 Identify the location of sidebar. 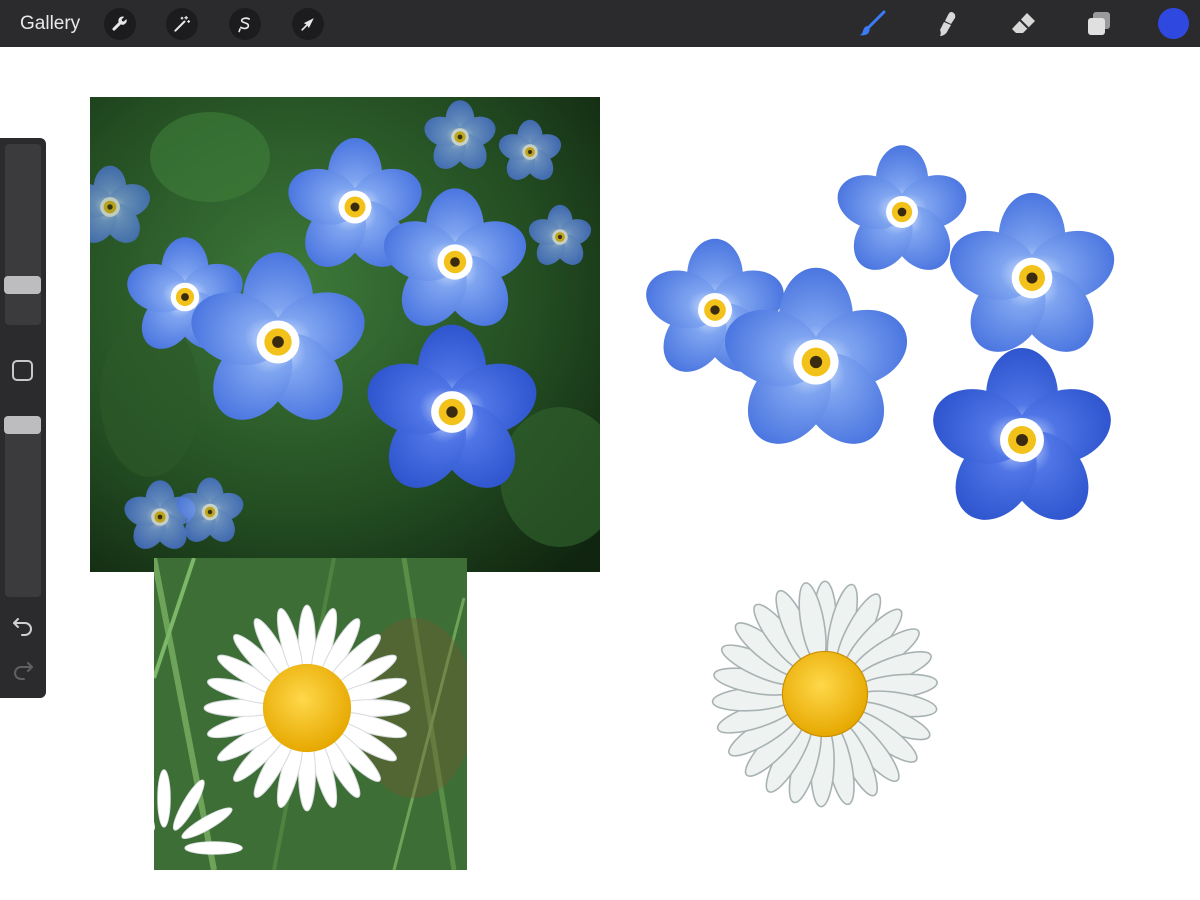
(23, 418).